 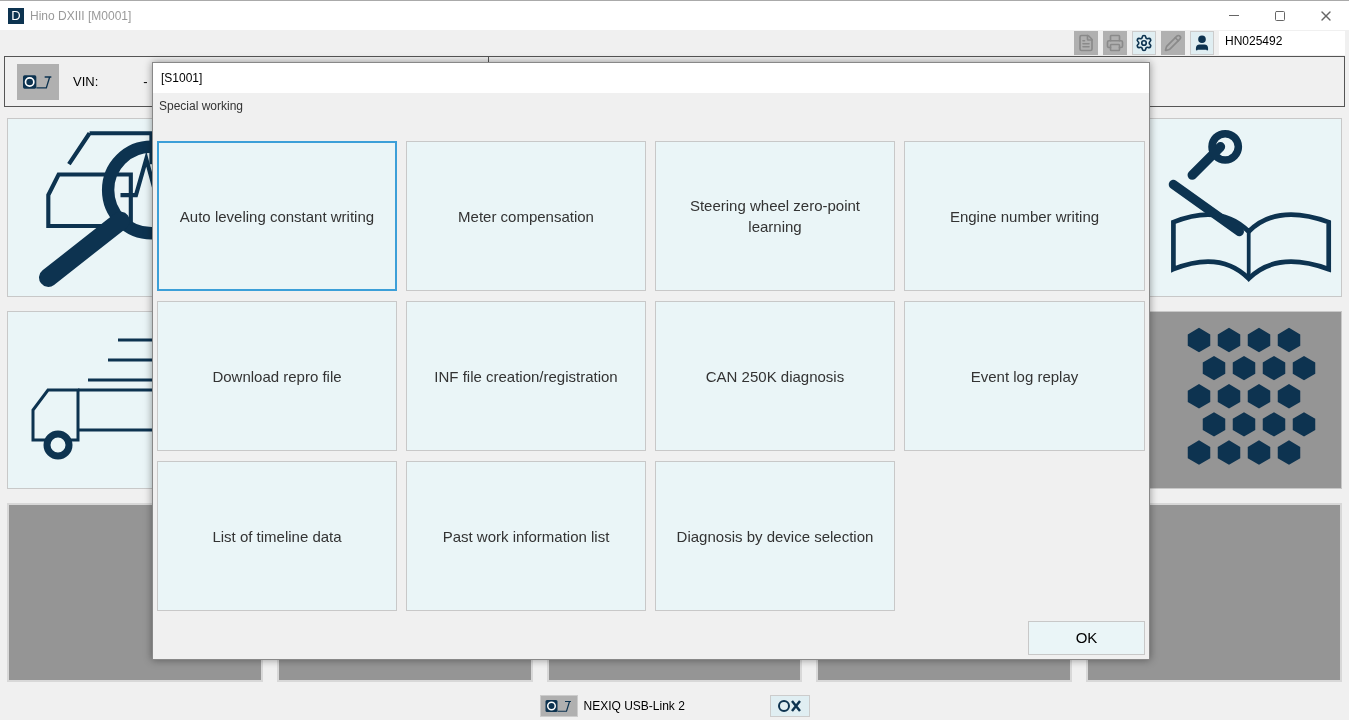 I want to click on user-id: HN025492, so click(x=1282, y=43).